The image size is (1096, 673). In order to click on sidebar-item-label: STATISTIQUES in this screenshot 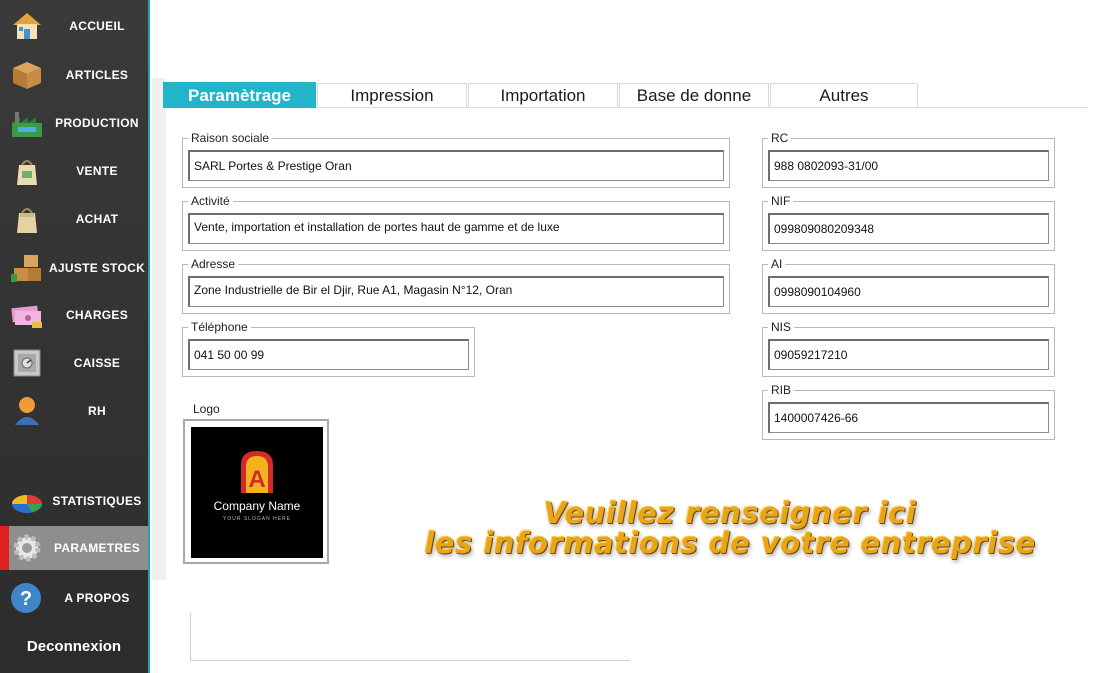, I will do `click(97, 500)`.